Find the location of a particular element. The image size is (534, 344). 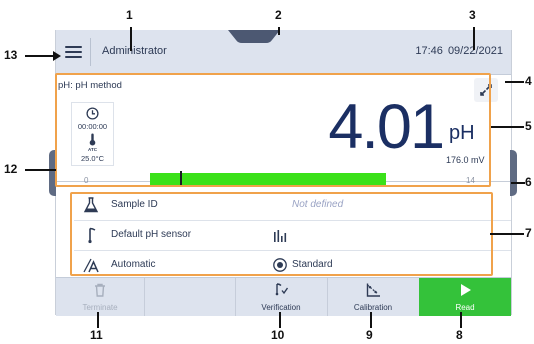

callout-4-line is located at coordinates (514, 82).